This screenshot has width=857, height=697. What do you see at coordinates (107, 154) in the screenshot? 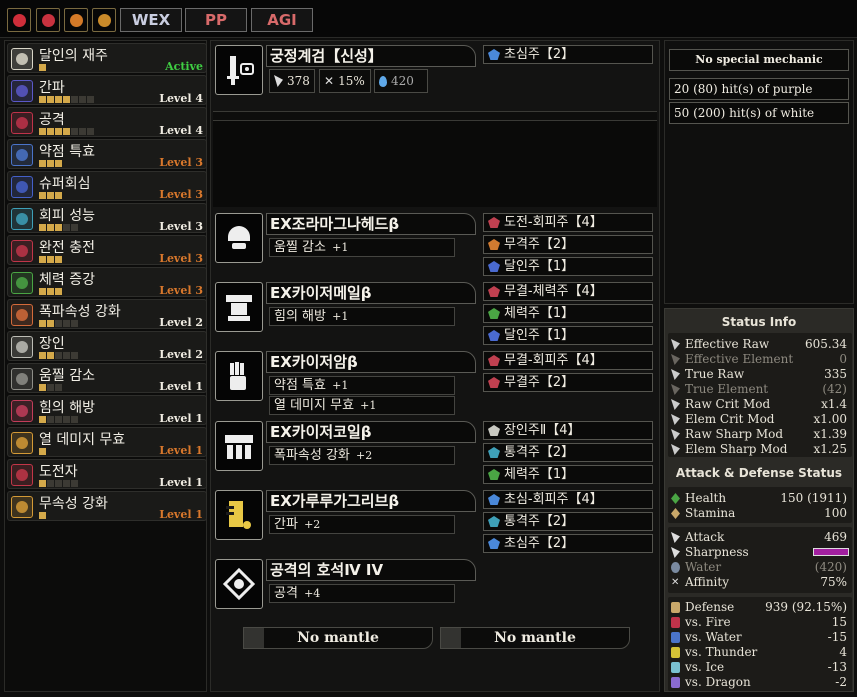
I see `skill-row: 약점 특효 Level 3` at bounding box center [107, 154].